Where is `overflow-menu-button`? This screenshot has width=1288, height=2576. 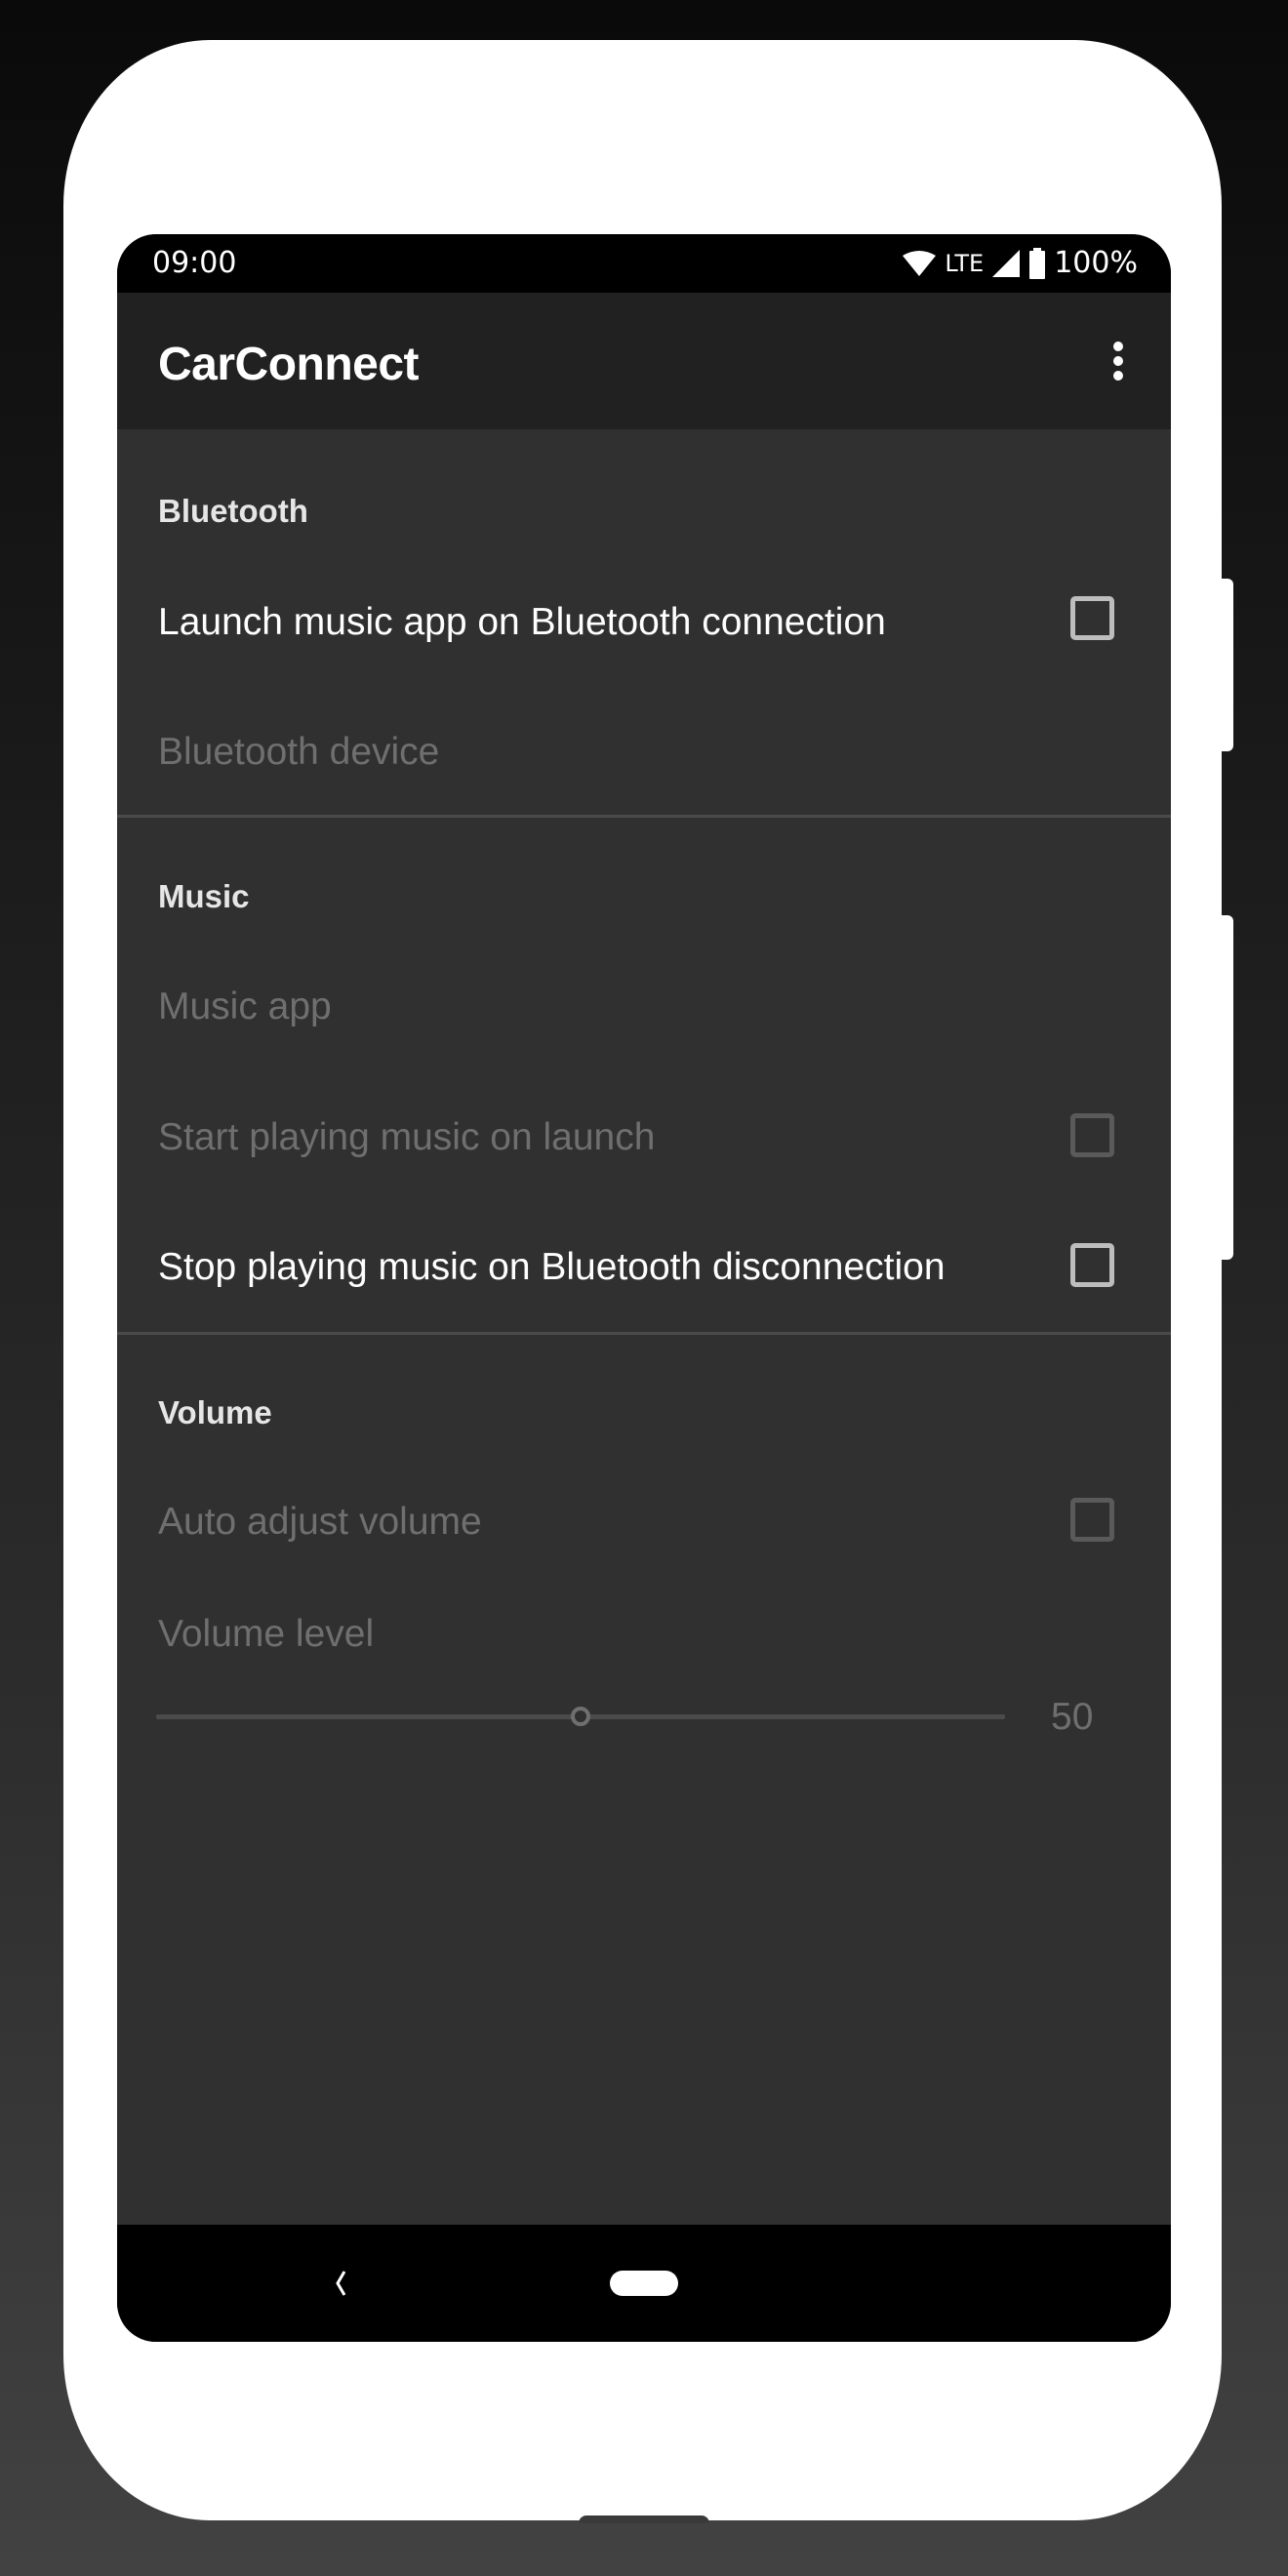 overflow-menu-button is located at coordinates (1118, 361).